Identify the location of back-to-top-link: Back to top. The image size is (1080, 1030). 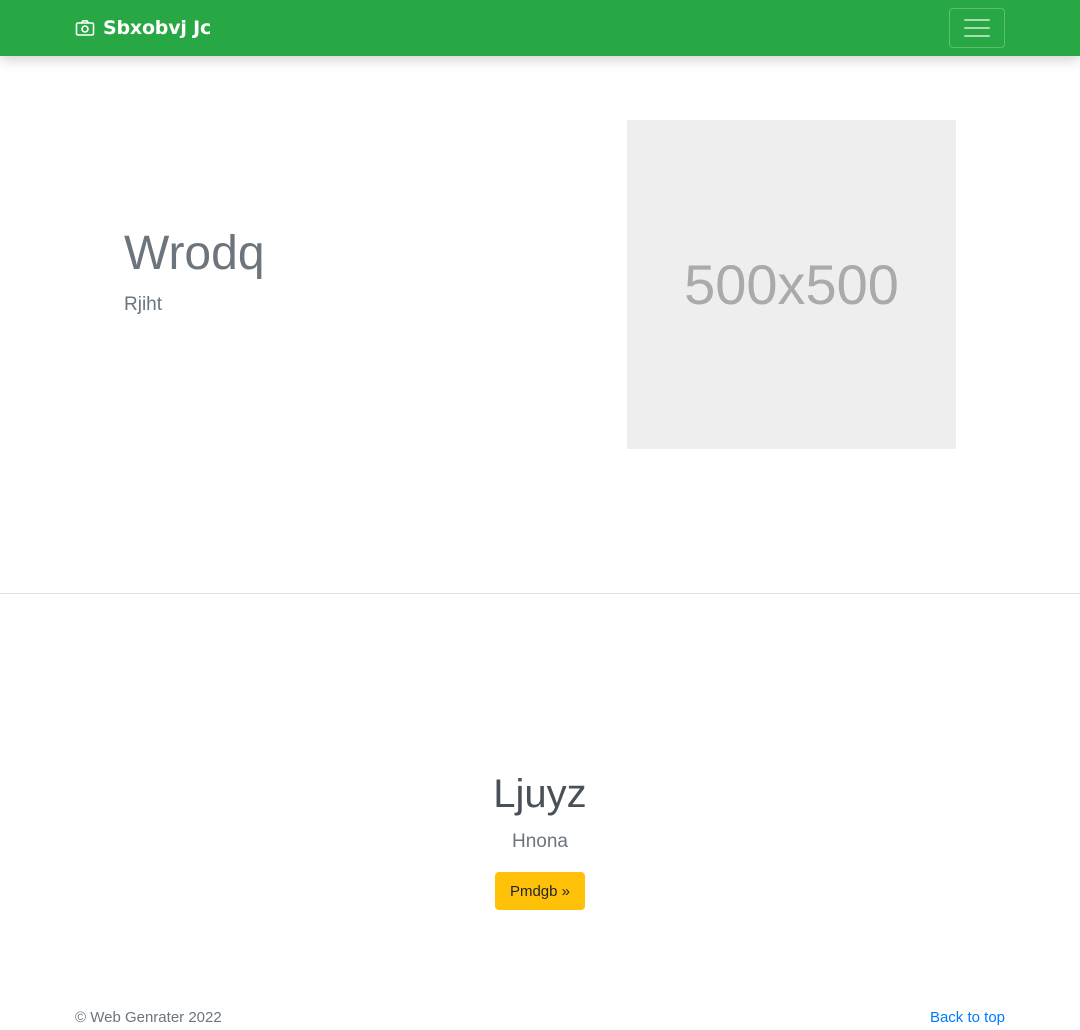
(967, 1017).